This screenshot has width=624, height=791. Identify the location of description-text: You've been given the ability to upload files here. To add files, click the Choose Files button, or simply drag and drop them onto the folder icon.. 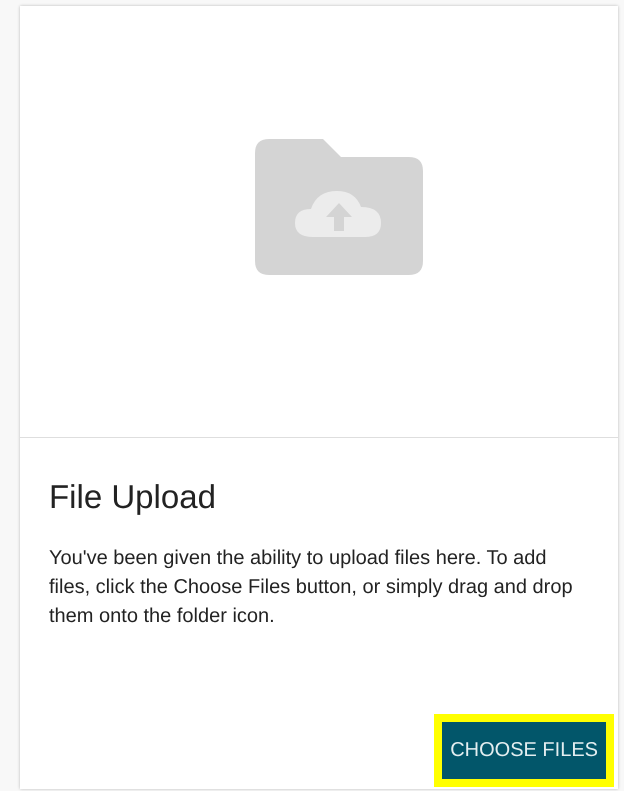
(311, 587).